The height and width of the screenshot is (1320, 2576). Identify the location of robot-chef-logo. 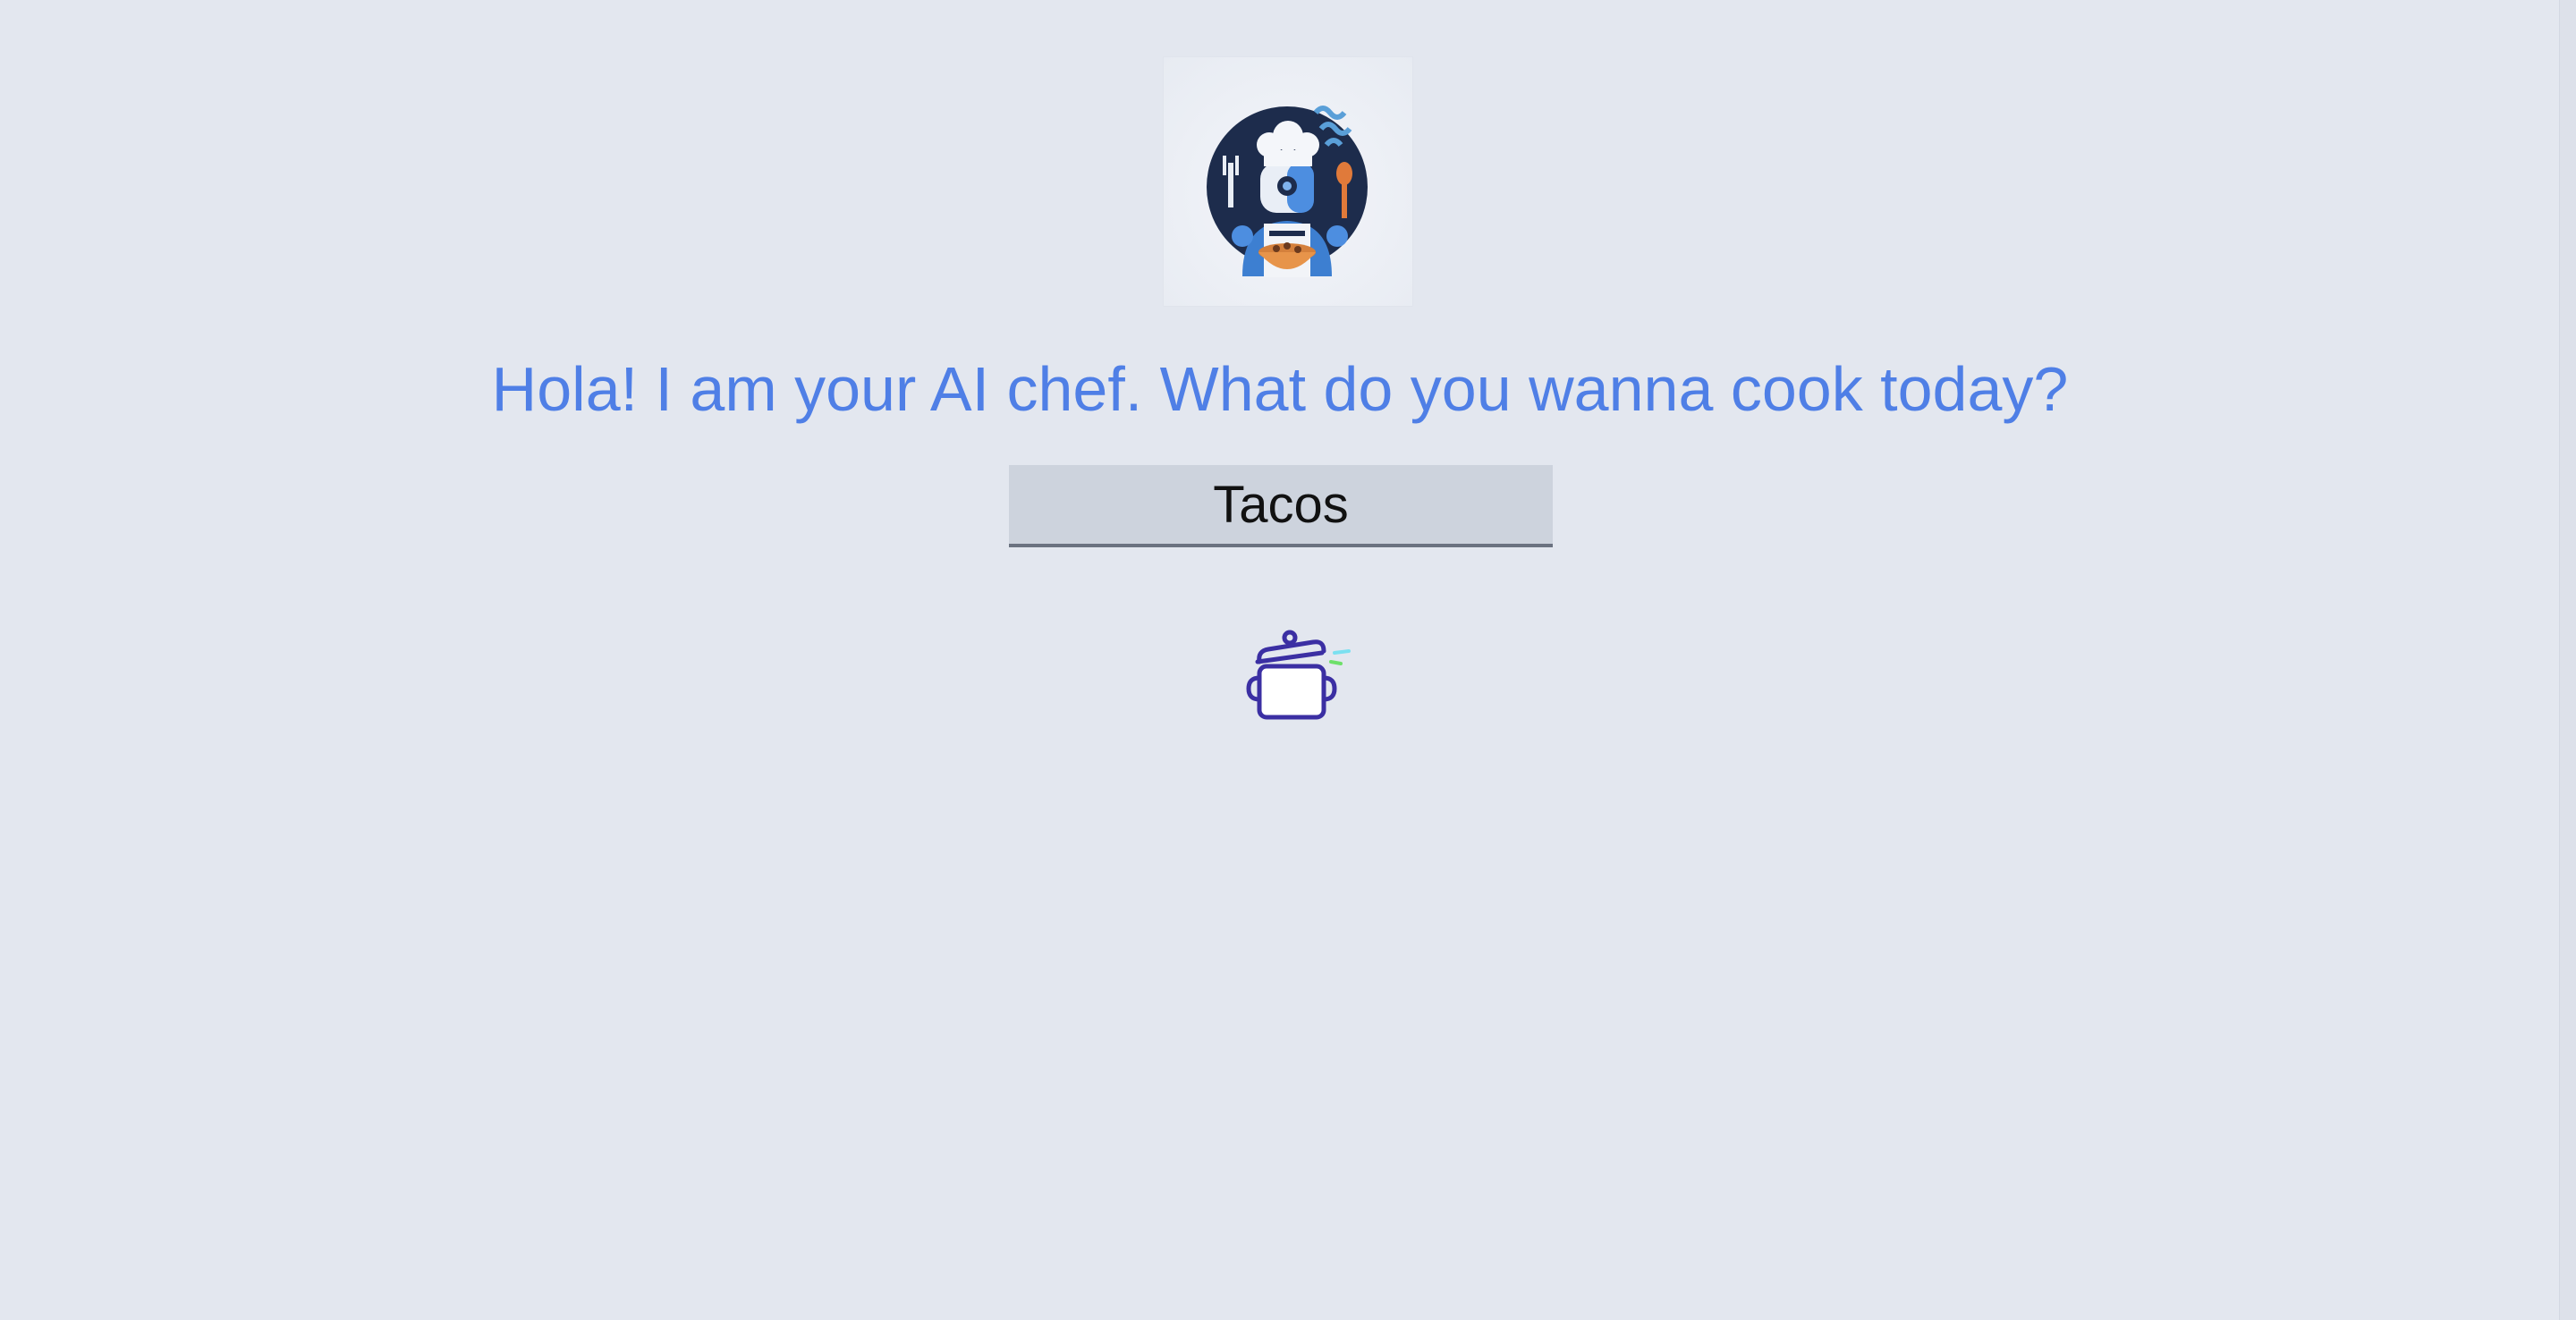
(1288, 181).